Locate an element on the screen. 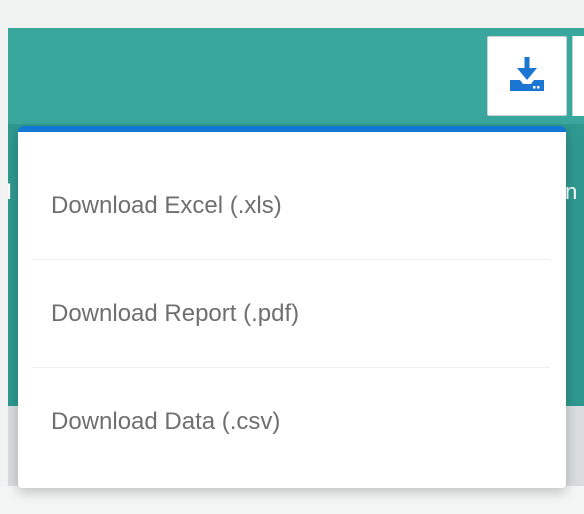 The image size is (584, 514). column-header-fragment-right: n is located at coordinates (571, 191).